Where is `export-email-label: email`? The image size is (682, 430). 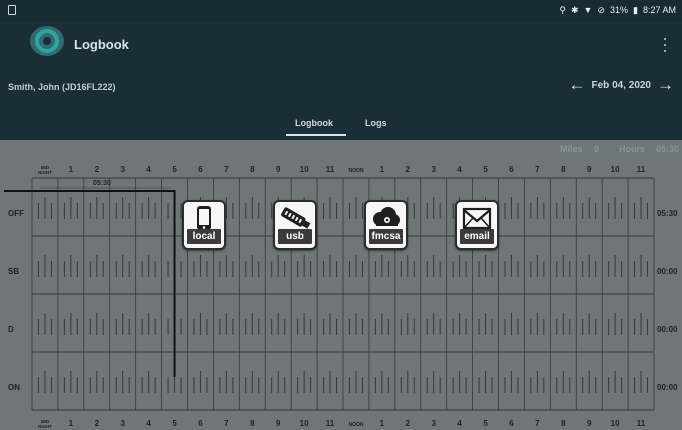 export-email-label: email is located at coordinates (477, 236).